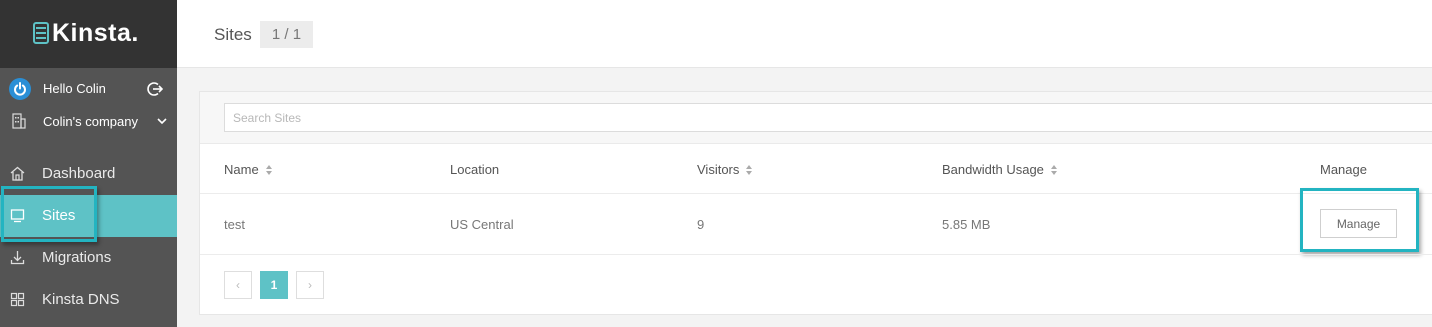  I want to click on kinsta-logo-icon, so click(41, 33).